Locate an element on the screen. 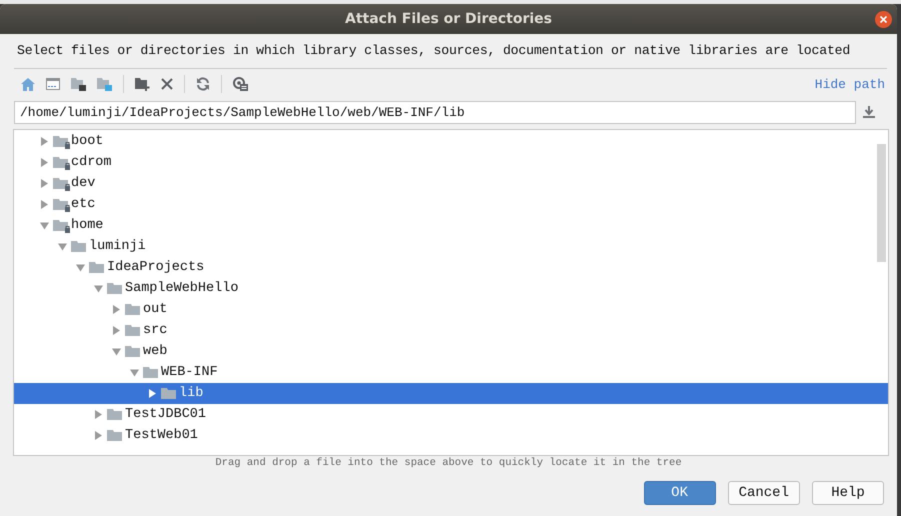  folder-name: IdeaProjects is located at coordinates (155, 267).